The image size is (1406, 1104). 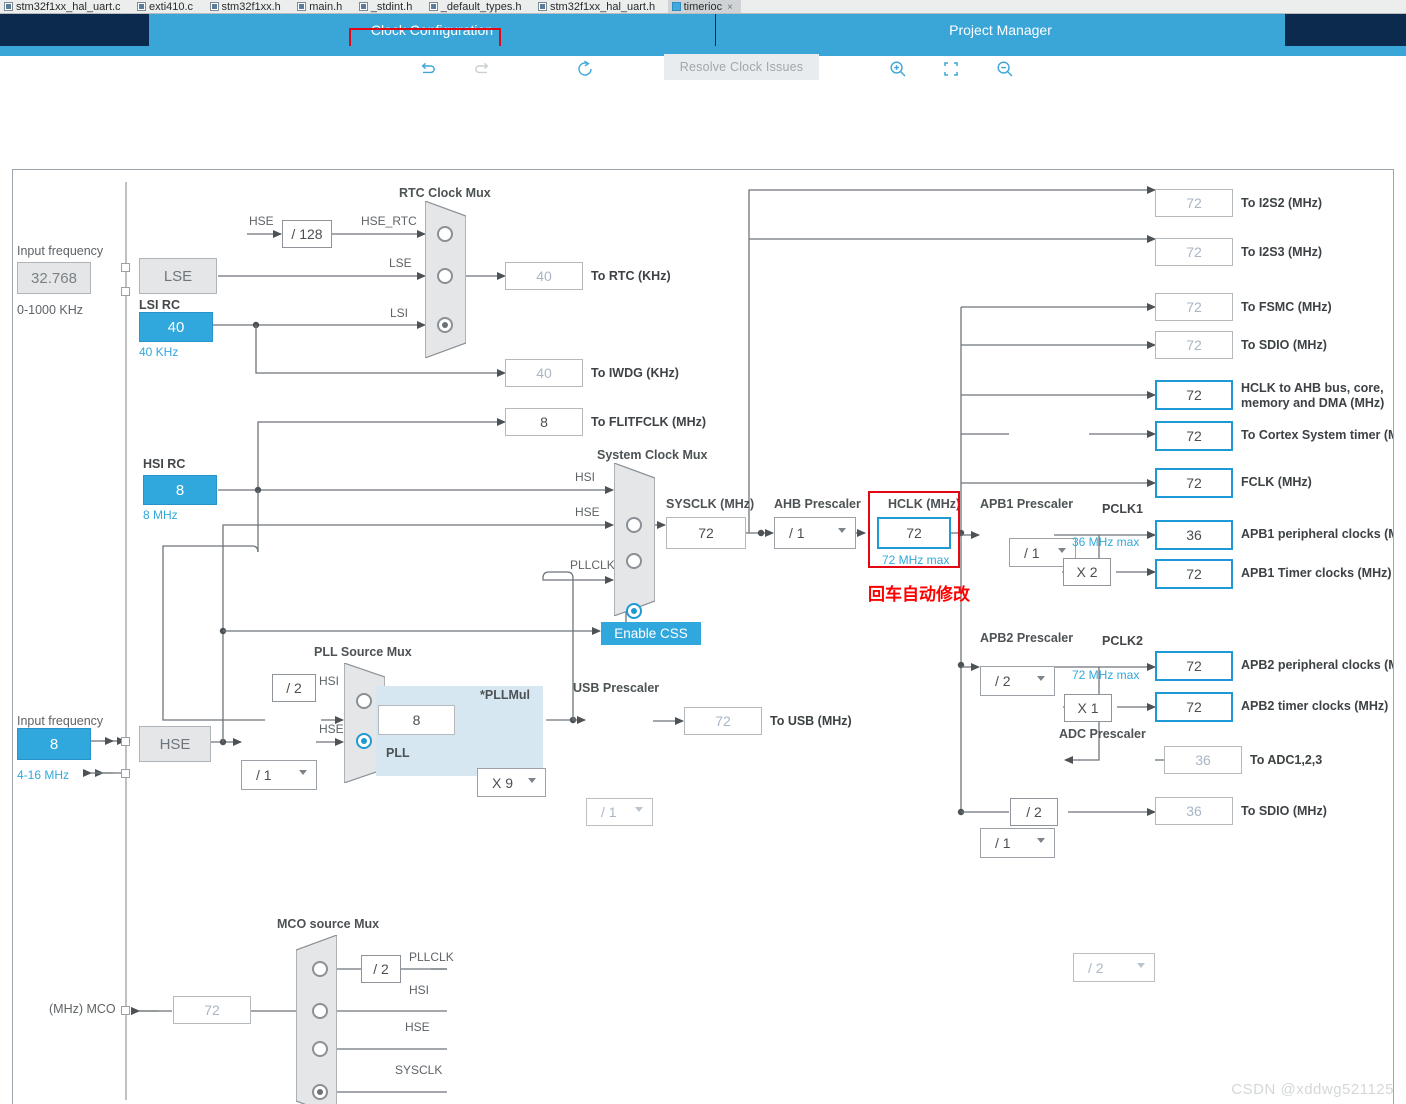 I want to click on undo-icon, so click(x=428, y=69).